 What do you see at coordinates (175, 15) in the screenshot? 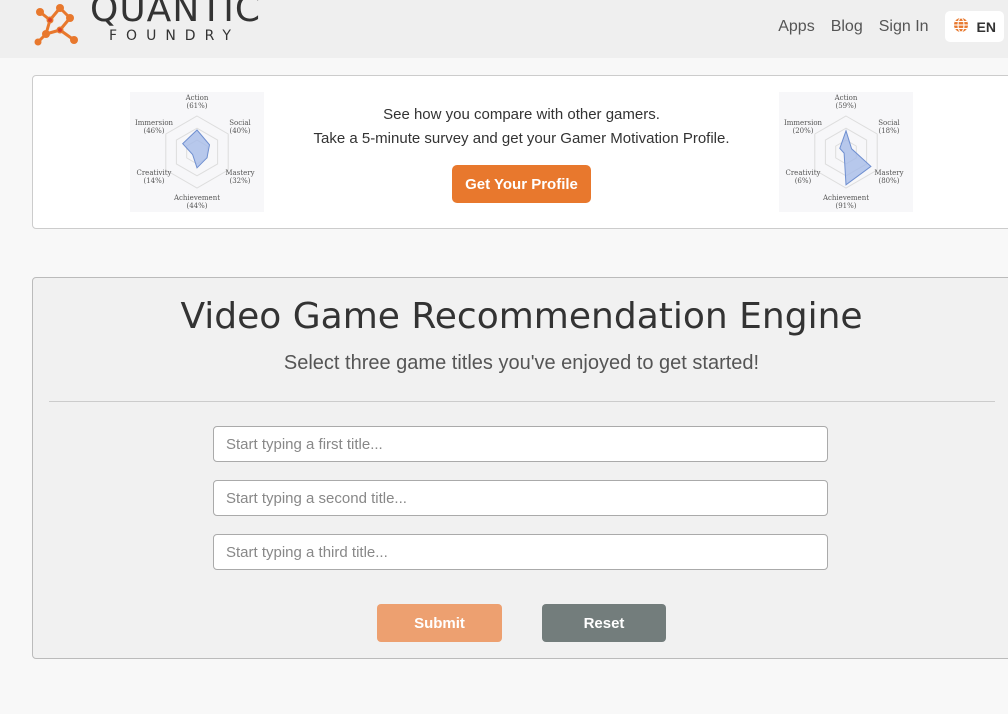
I see `logo-wordmark: QUANTIC` at bounding box center [175, 15].